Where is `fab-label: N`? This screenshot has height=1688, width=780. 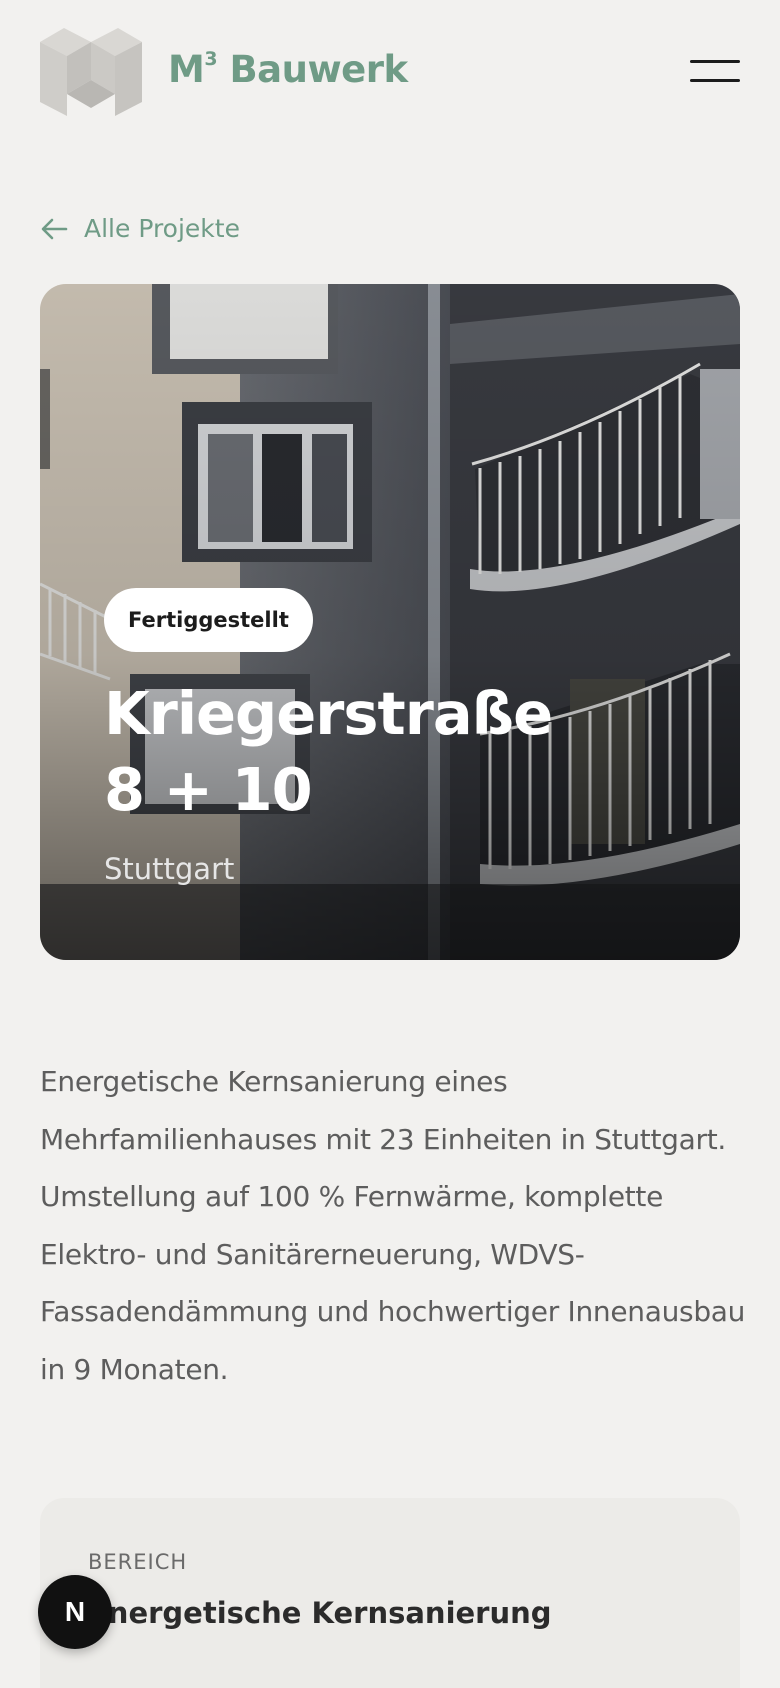 fab-label: N is located at coordinates (75, 1611).